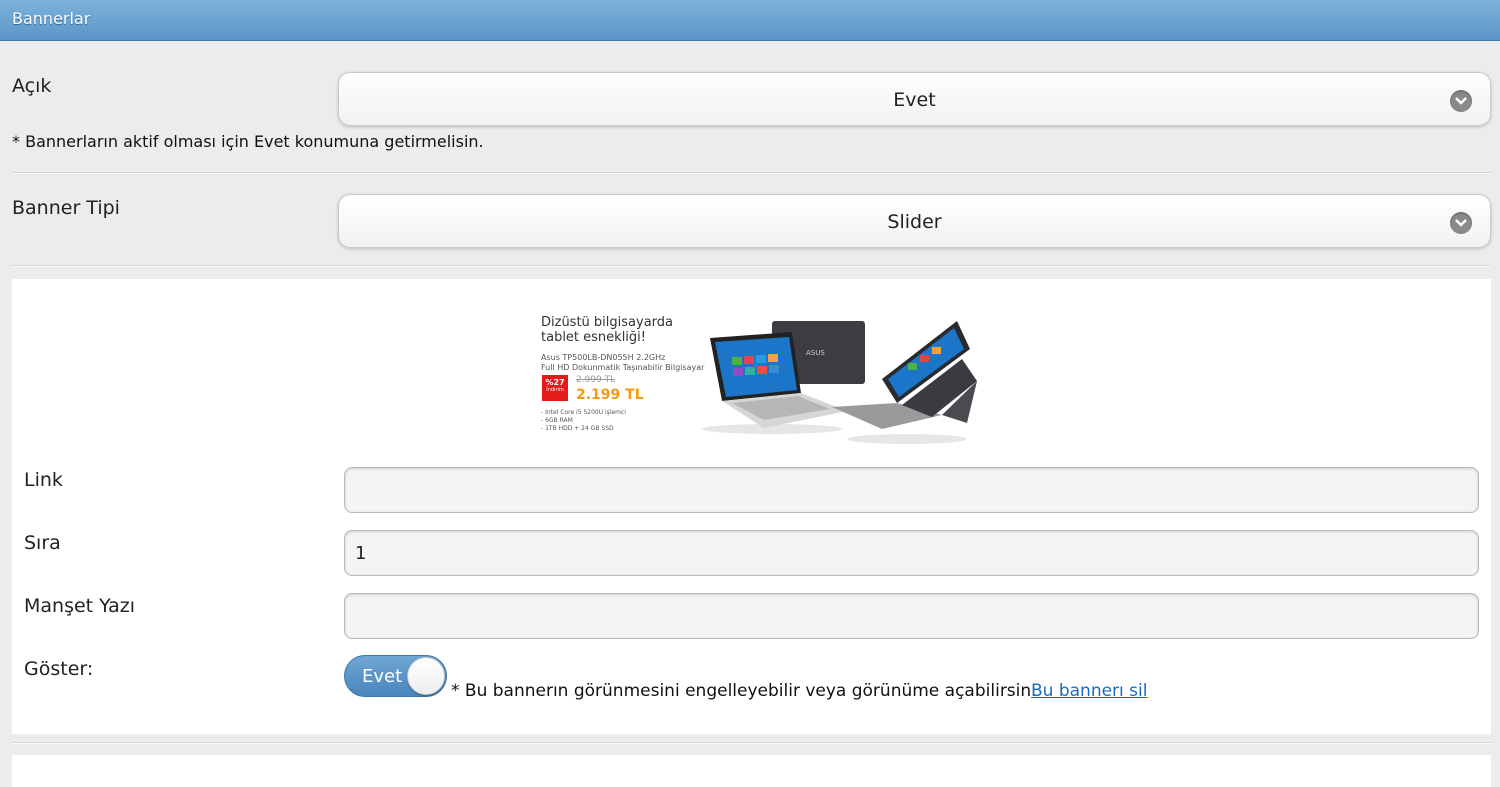  Describe the element at coordinates (751, 771) in the screenshot. I see `next-banner-card` at that location.